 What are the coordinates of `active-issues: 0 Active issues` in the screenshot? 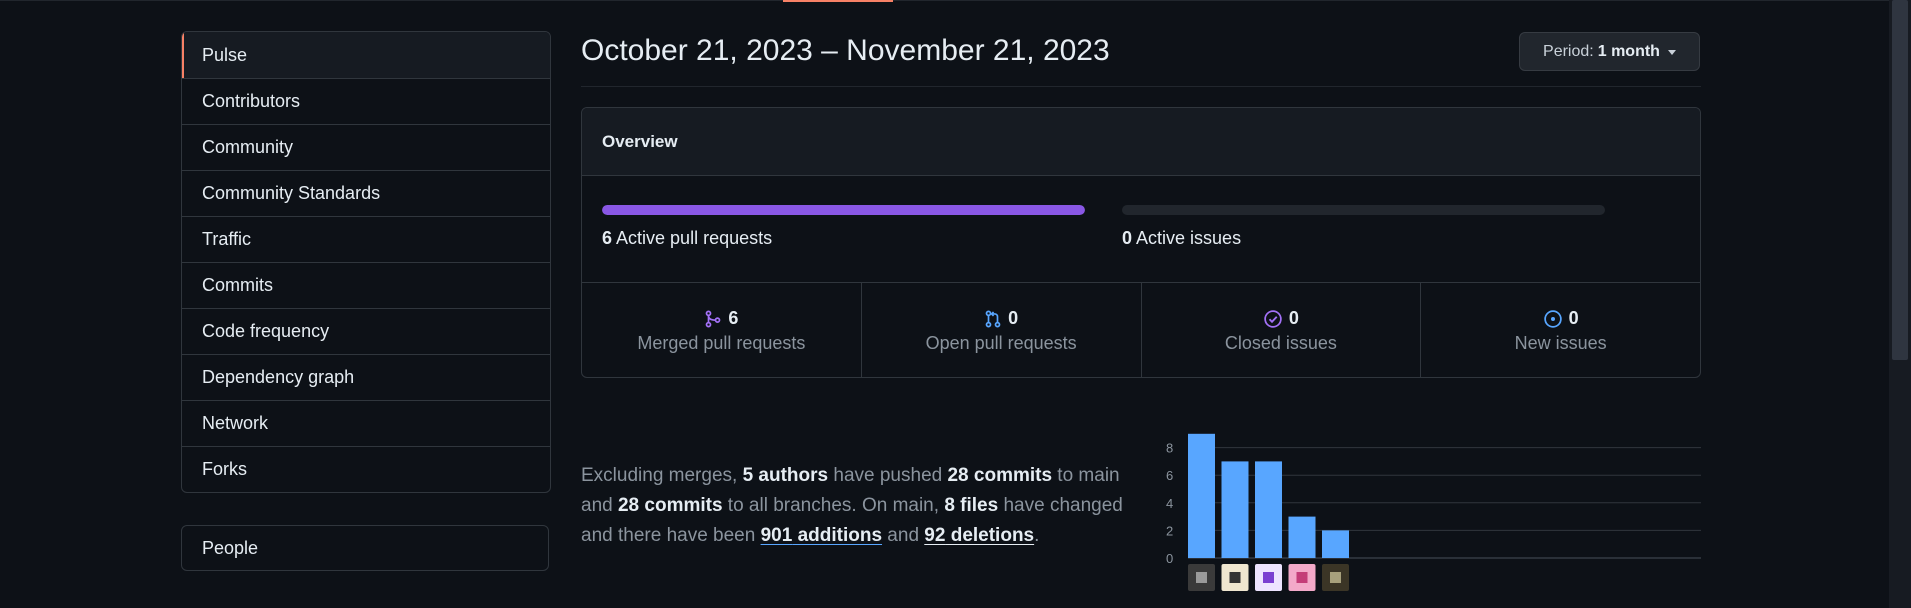 It's located at (1181, 238).